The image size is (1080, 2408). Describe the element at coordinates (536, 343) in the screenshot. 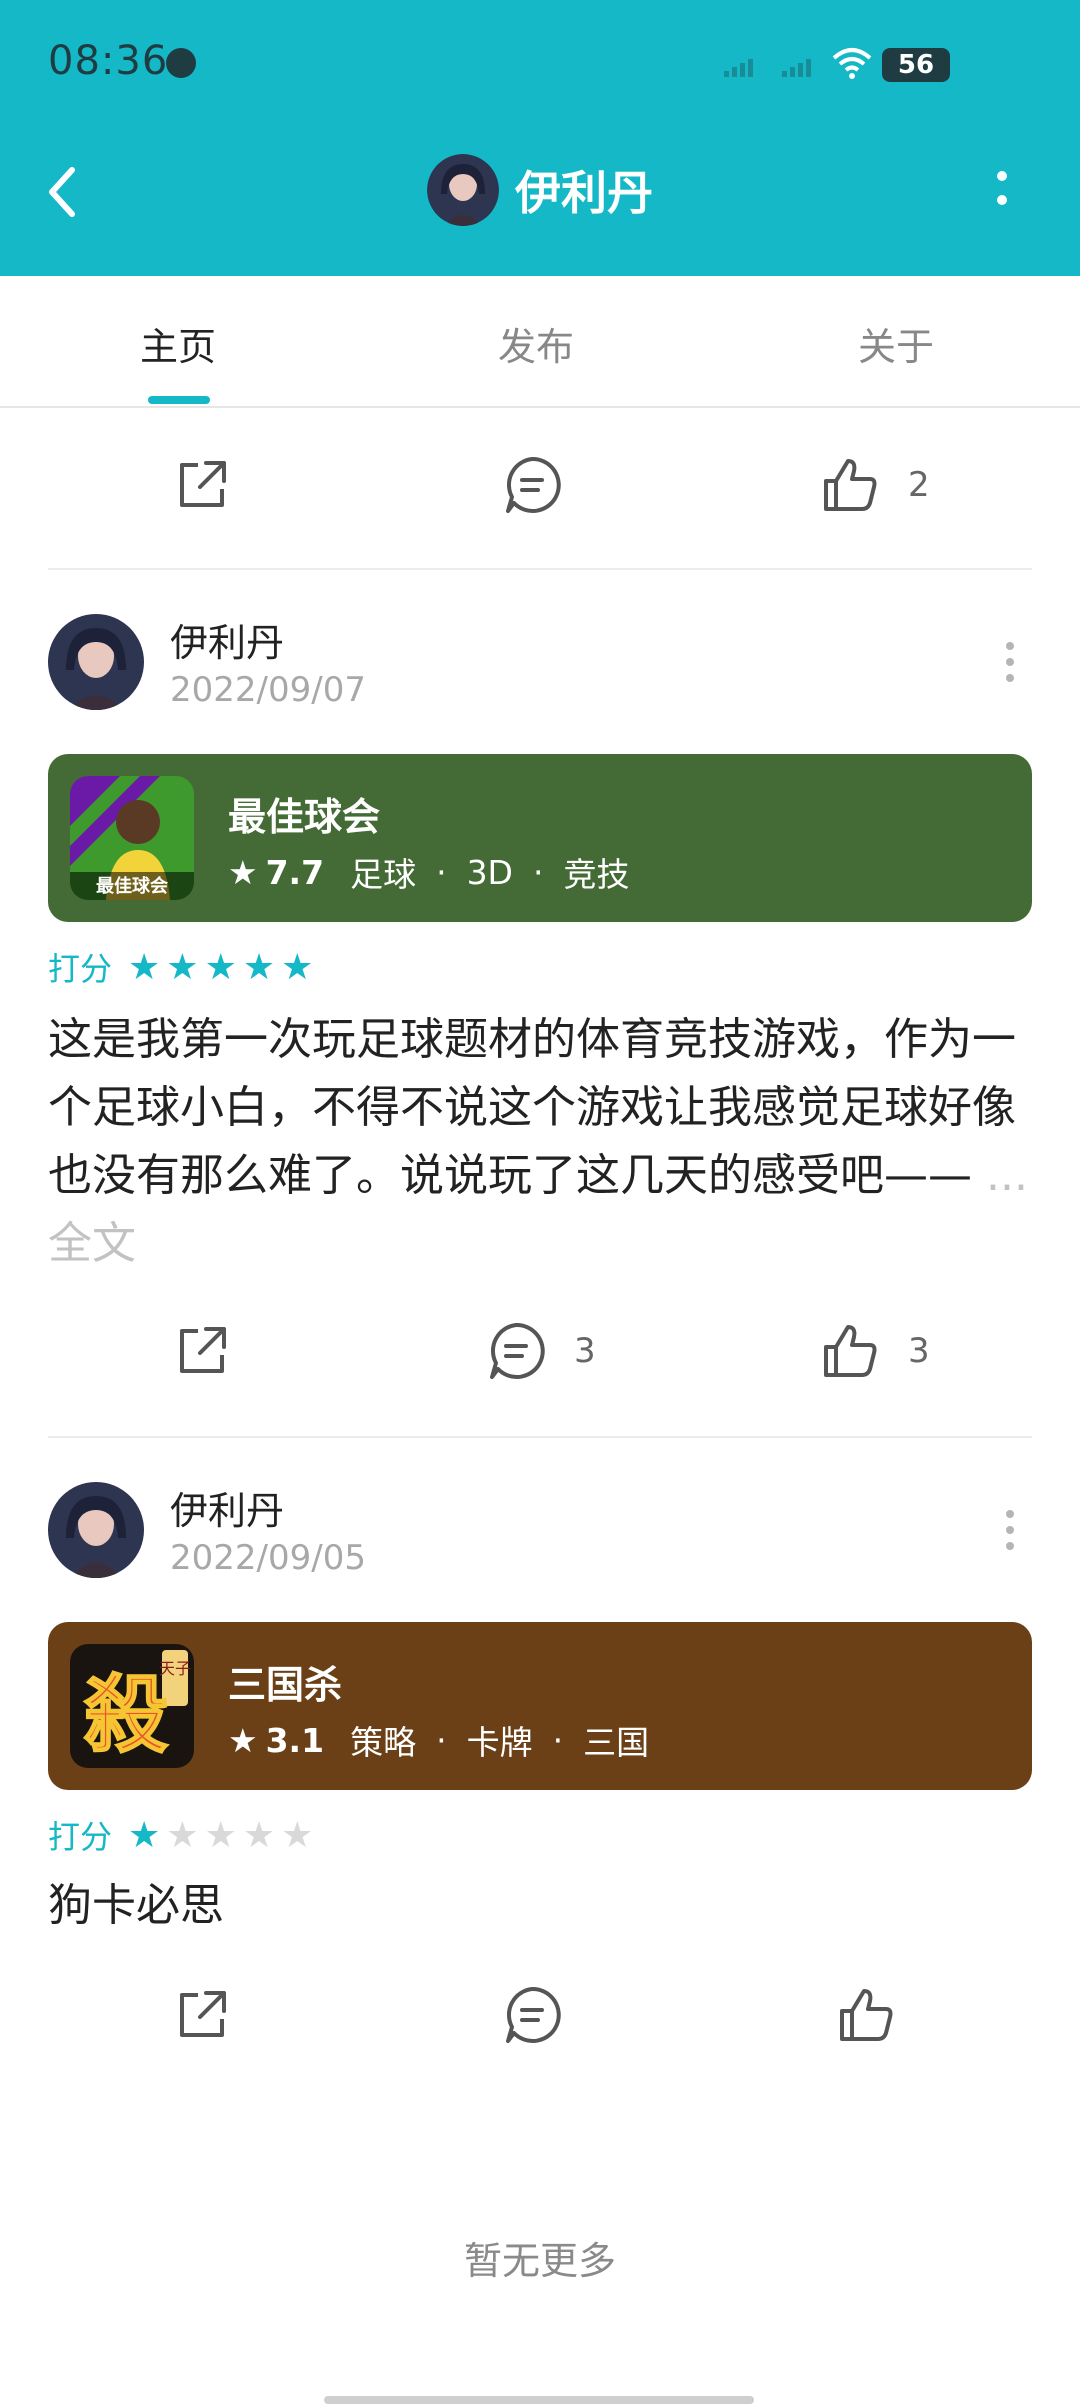

I see `tab-posts: 发布` at that location.